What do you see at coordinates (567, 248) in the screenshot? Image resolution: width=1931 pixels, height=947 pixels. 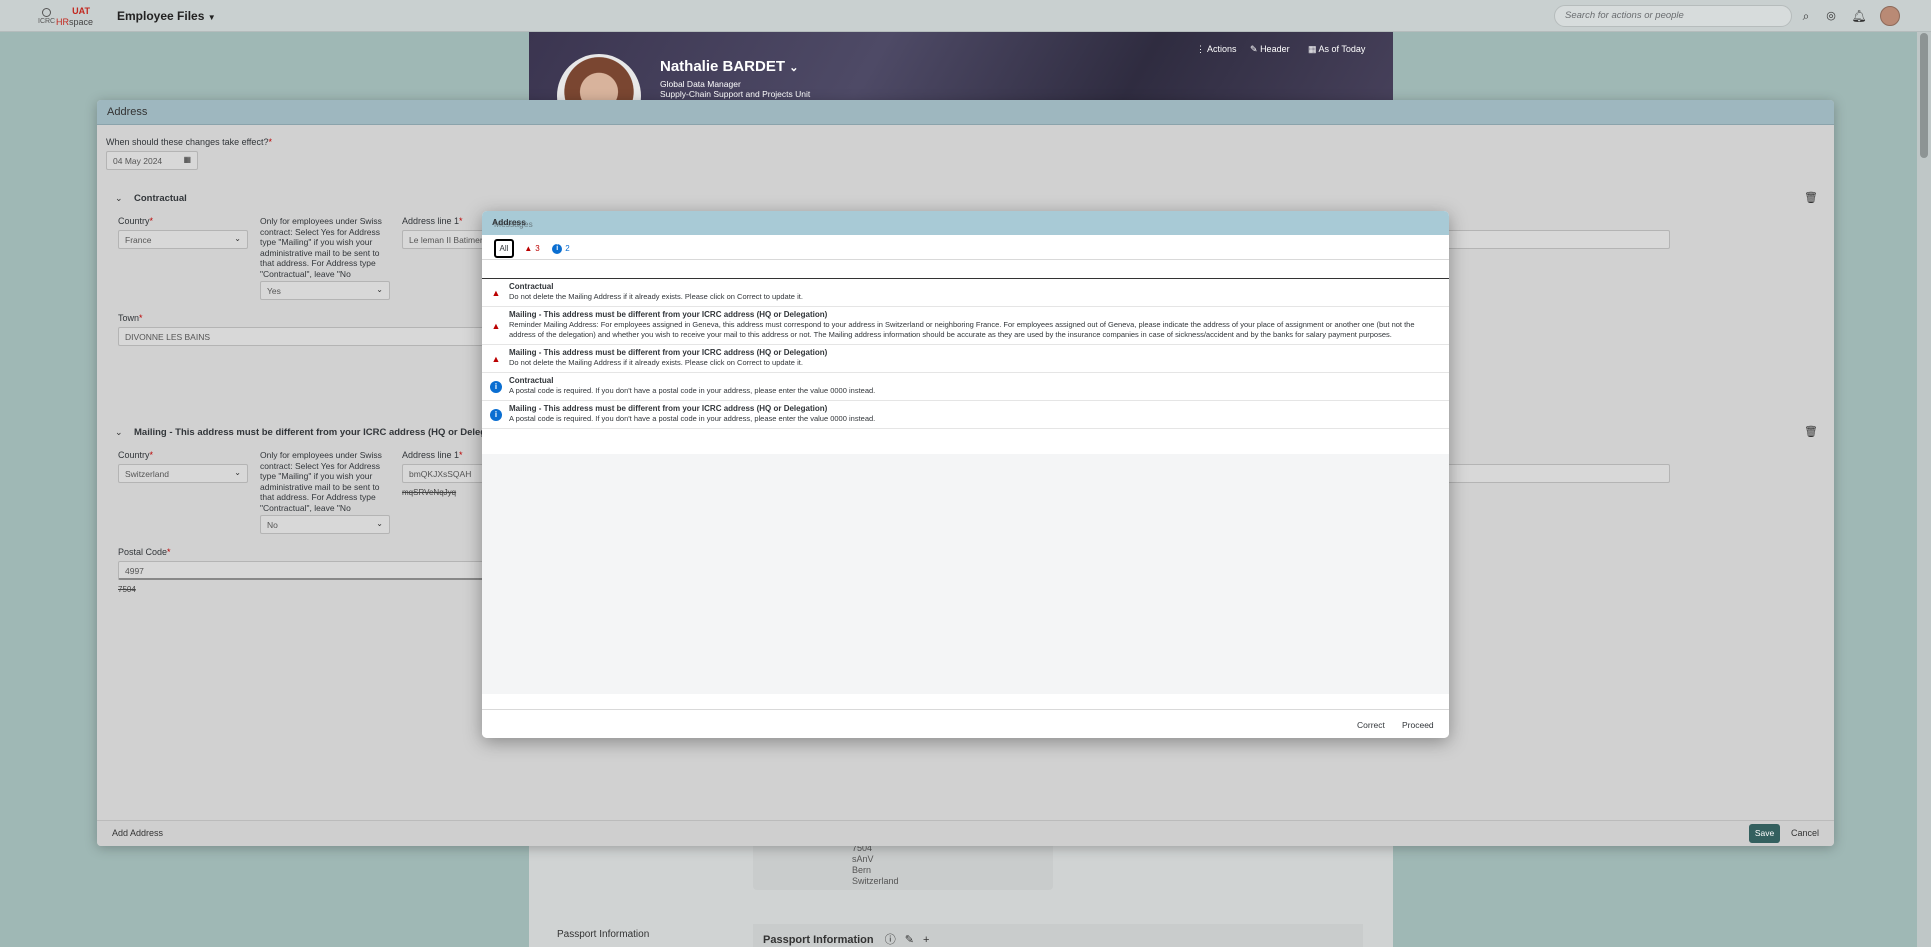 I see `info-count: 2` at bounding box center [567, 248].